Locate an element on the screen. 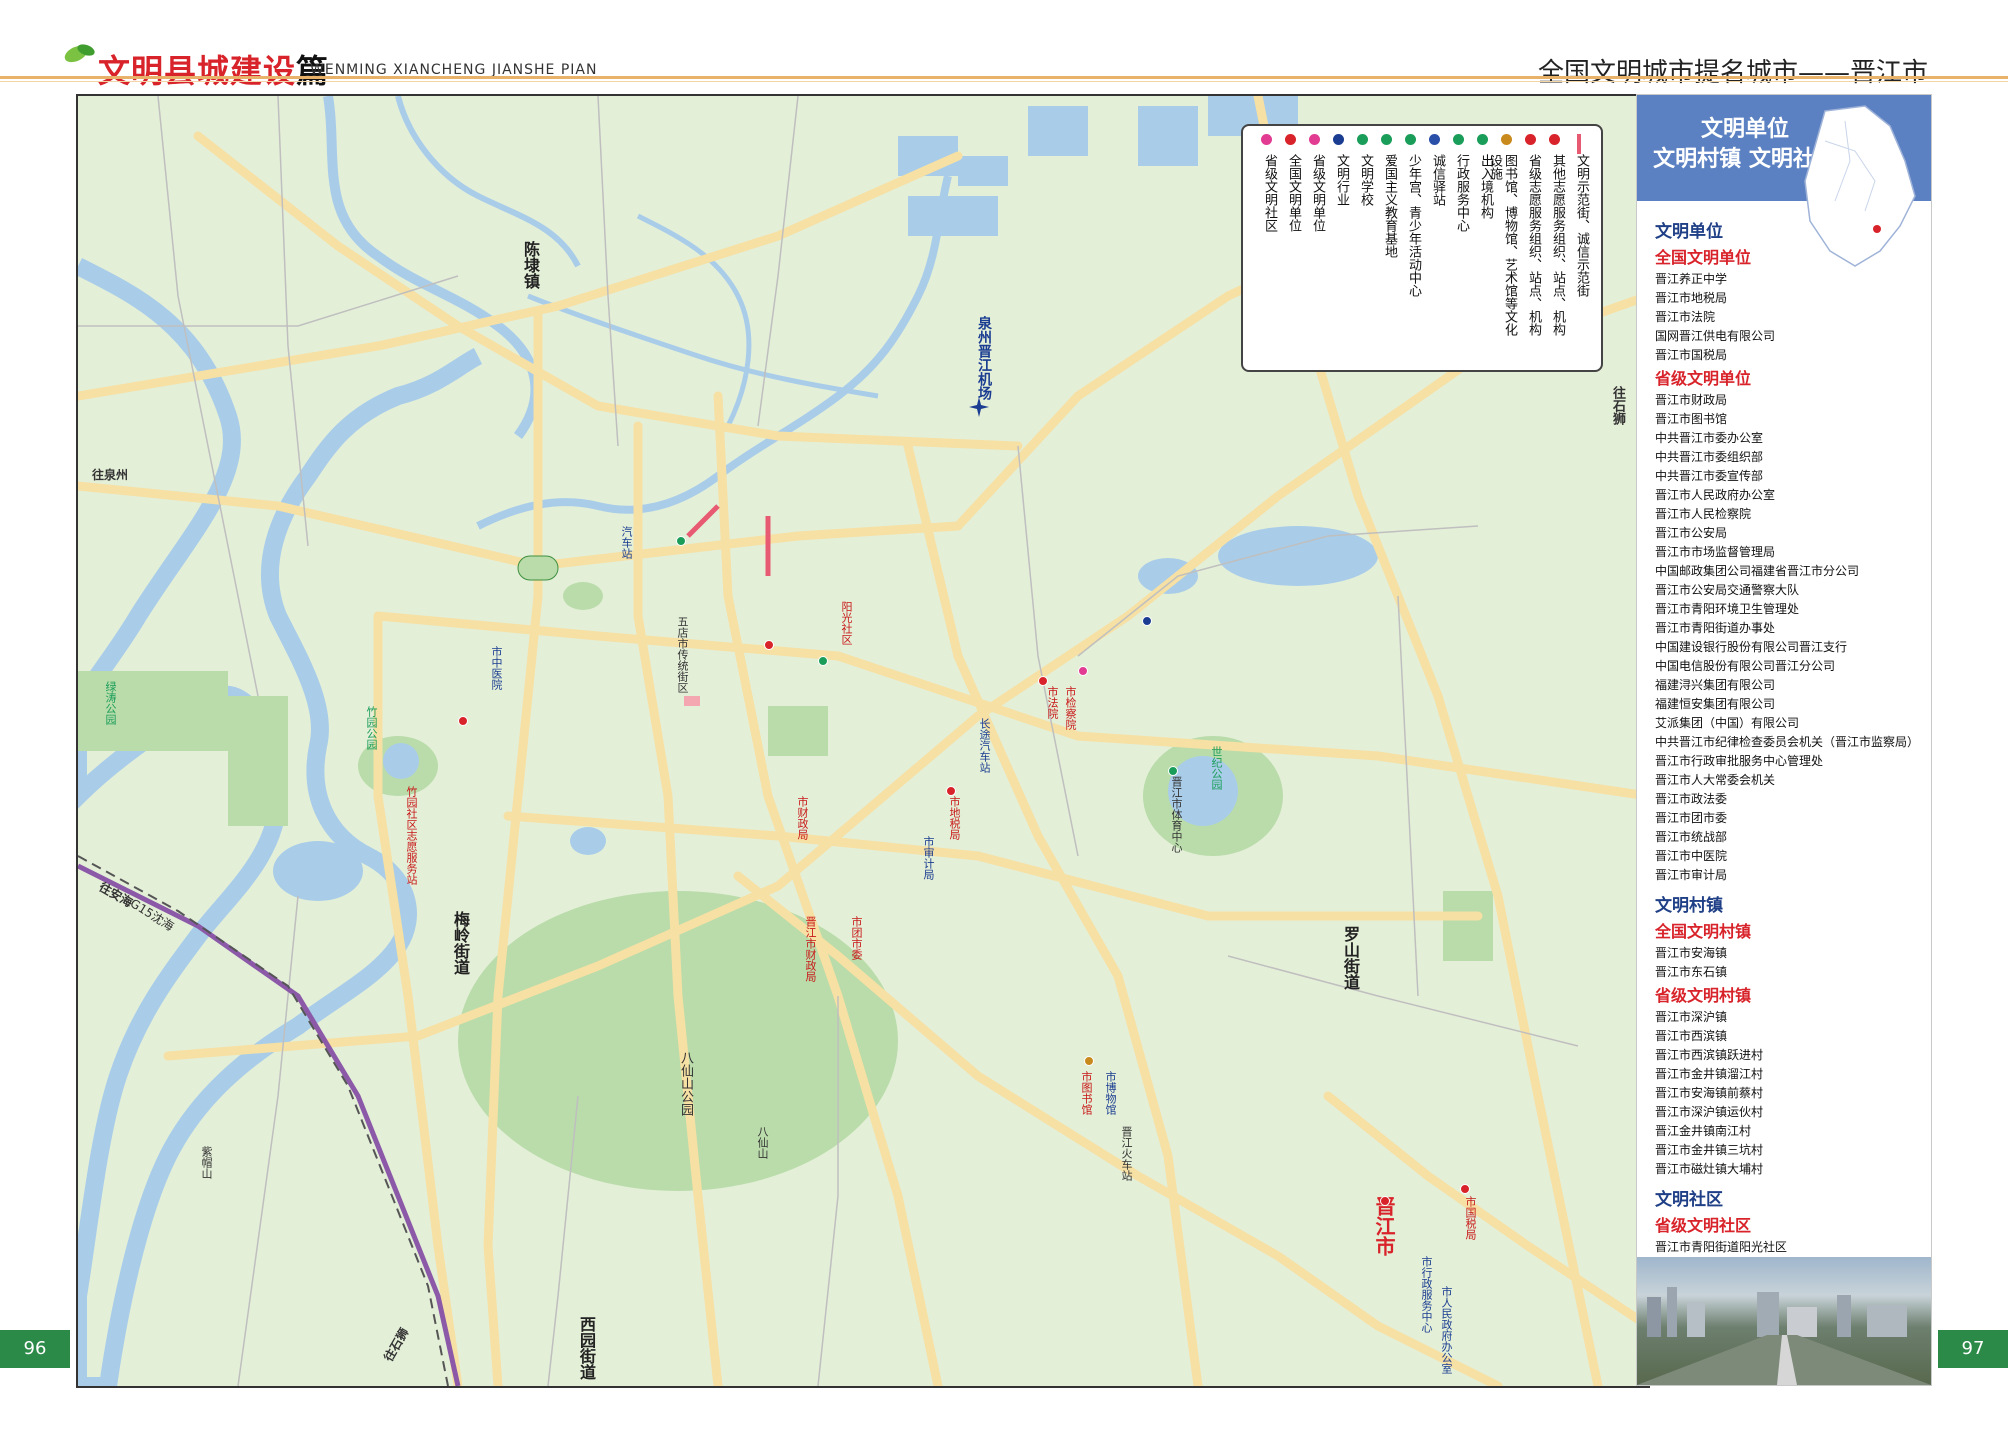 This screenshot has height=1447, width=2008. sidebar-list-item: 福建浔兴集团有限公司 is located at coordinates (1715, 685).